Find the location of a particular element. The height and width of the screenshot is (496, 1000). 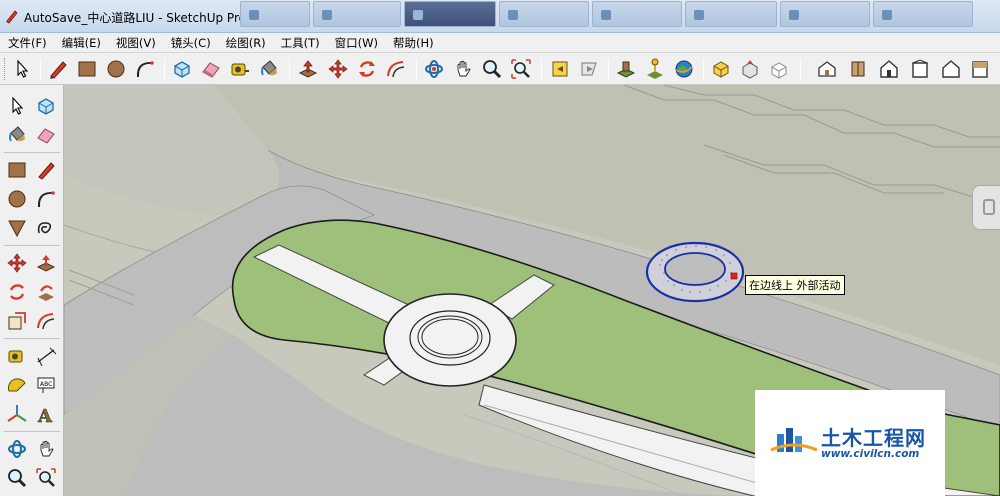

svg-text: A is located at coordinates (45, 415).